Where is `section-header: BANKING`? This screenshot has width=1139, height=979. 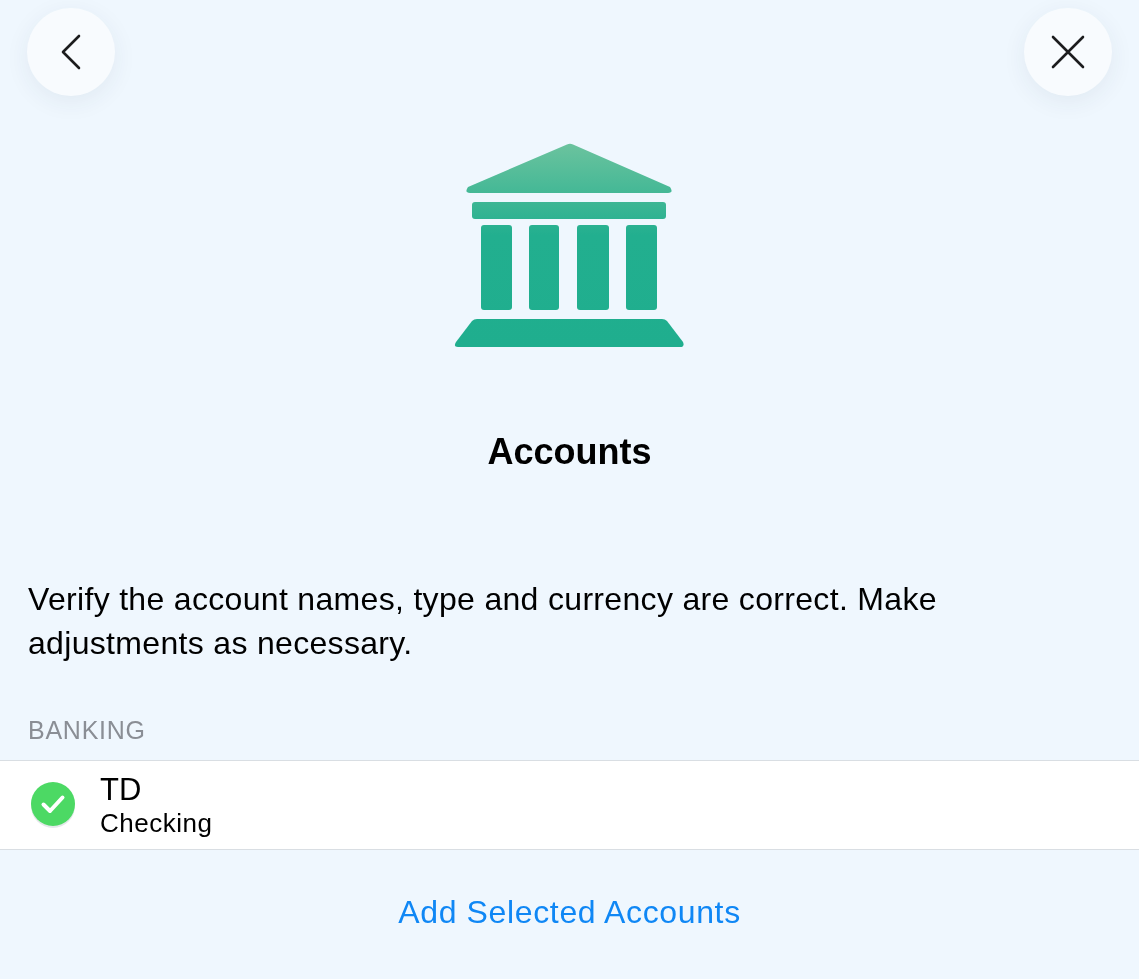
section-header: BANKING is located at coordinates (87, 730).